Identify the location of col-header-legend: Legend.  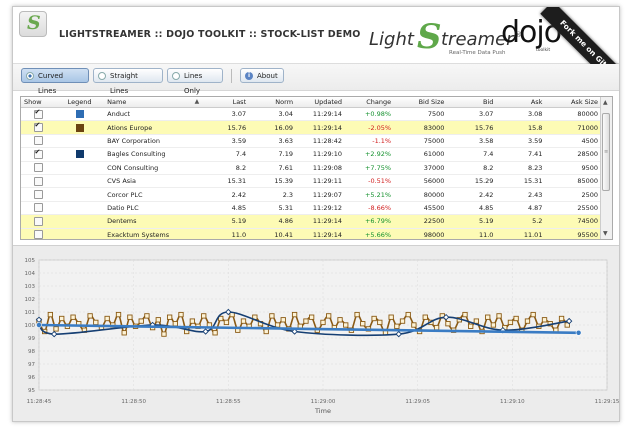
(80, 102).